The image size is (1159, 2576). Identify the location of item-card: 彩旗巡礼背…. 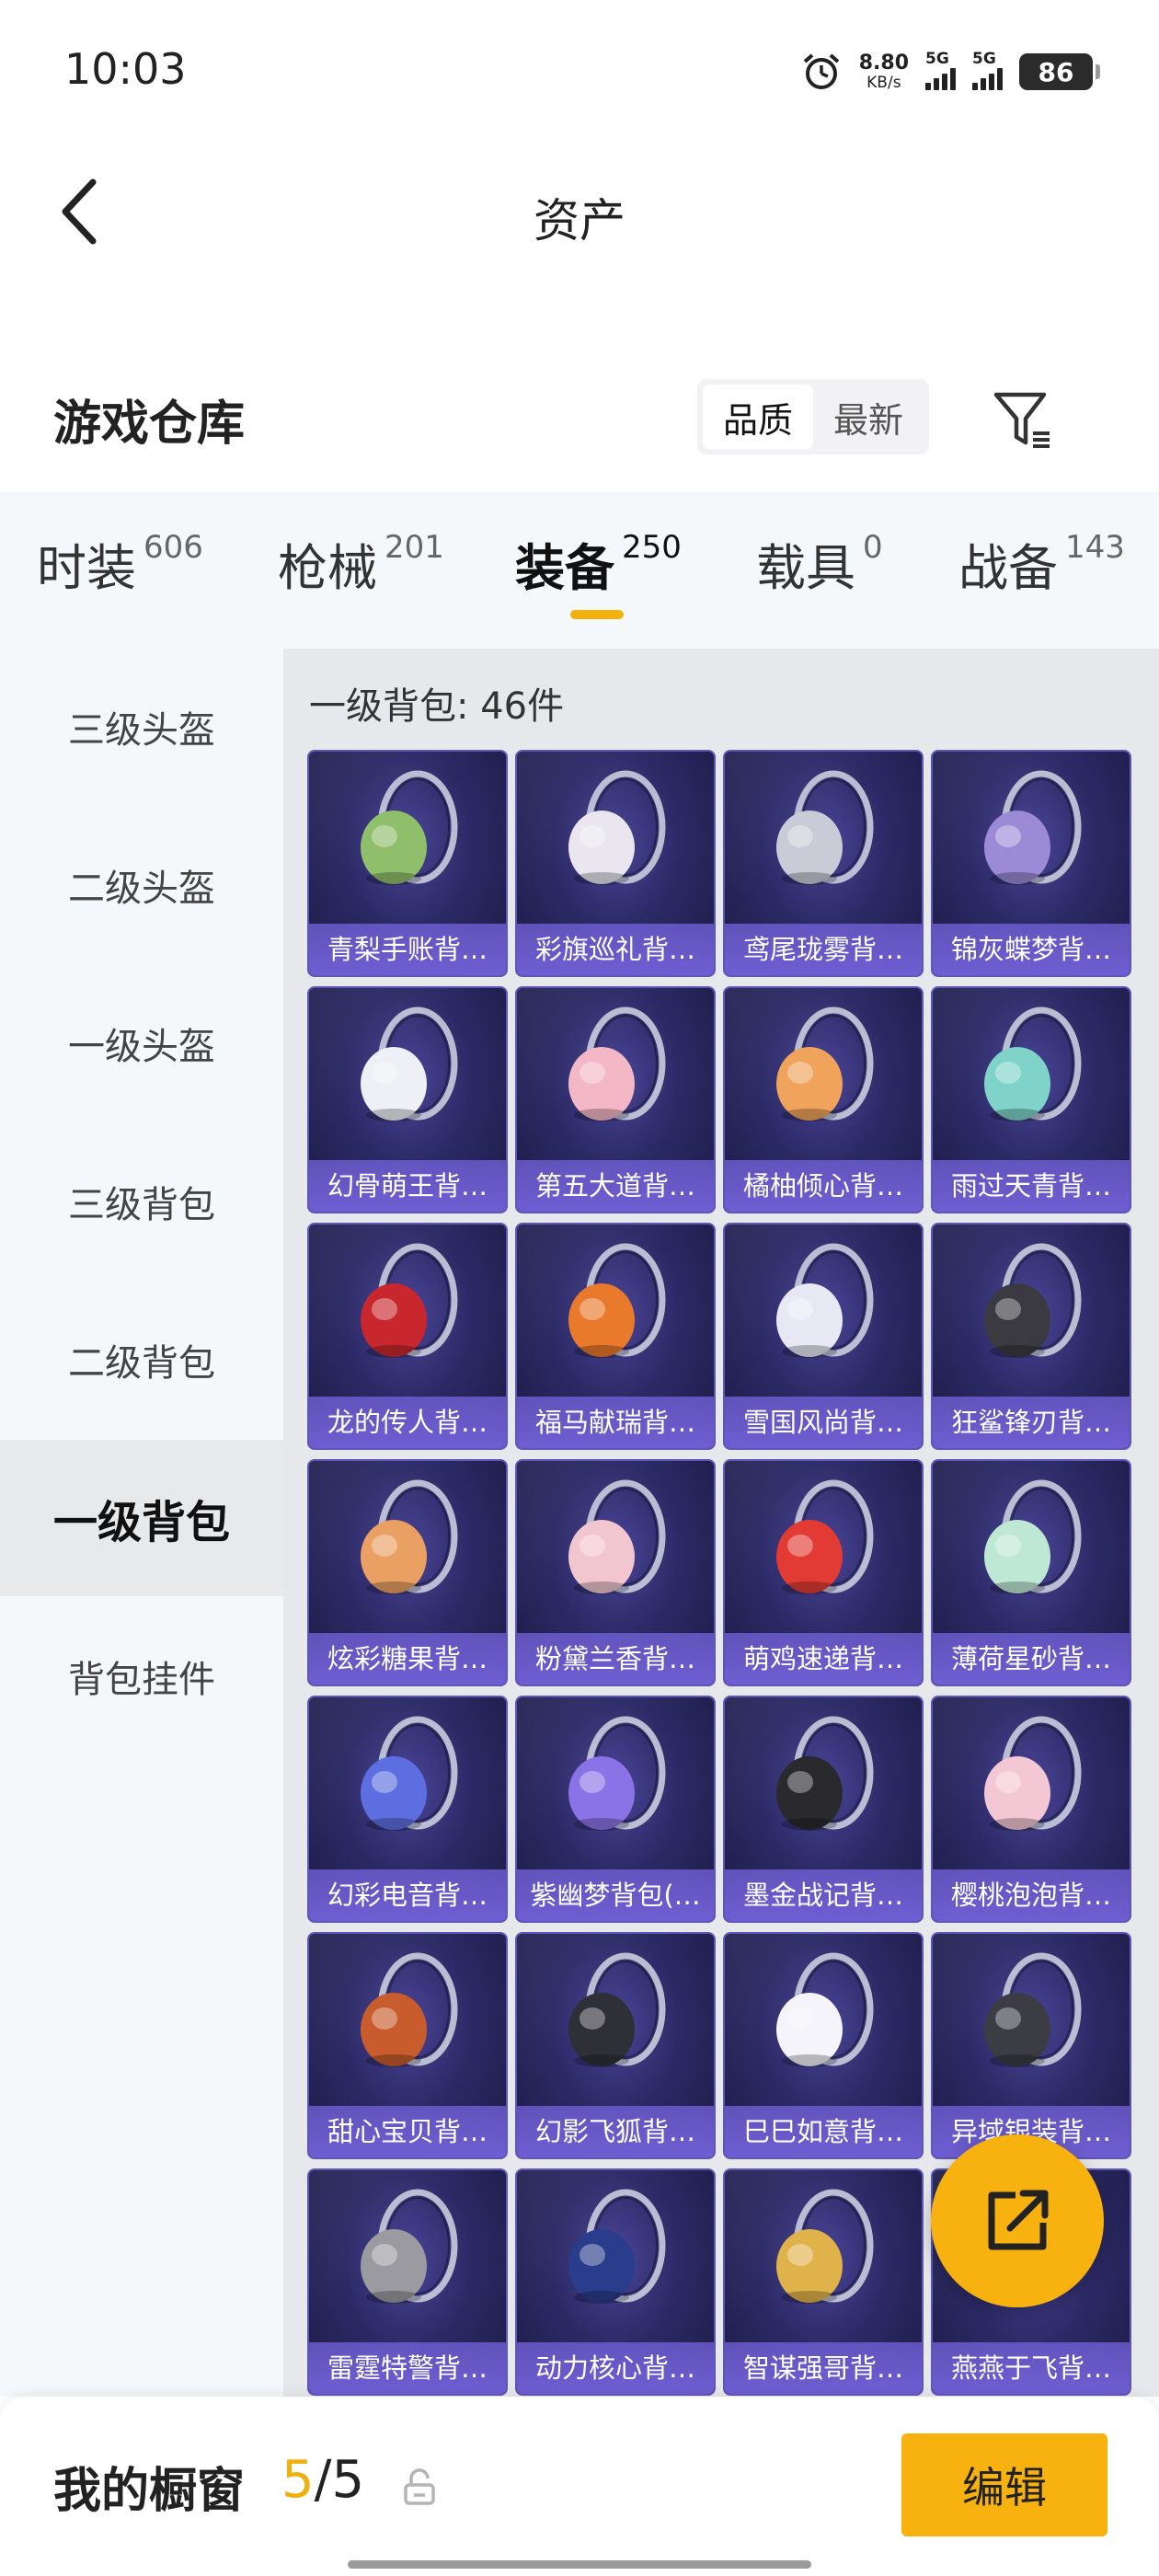
(615, 863).